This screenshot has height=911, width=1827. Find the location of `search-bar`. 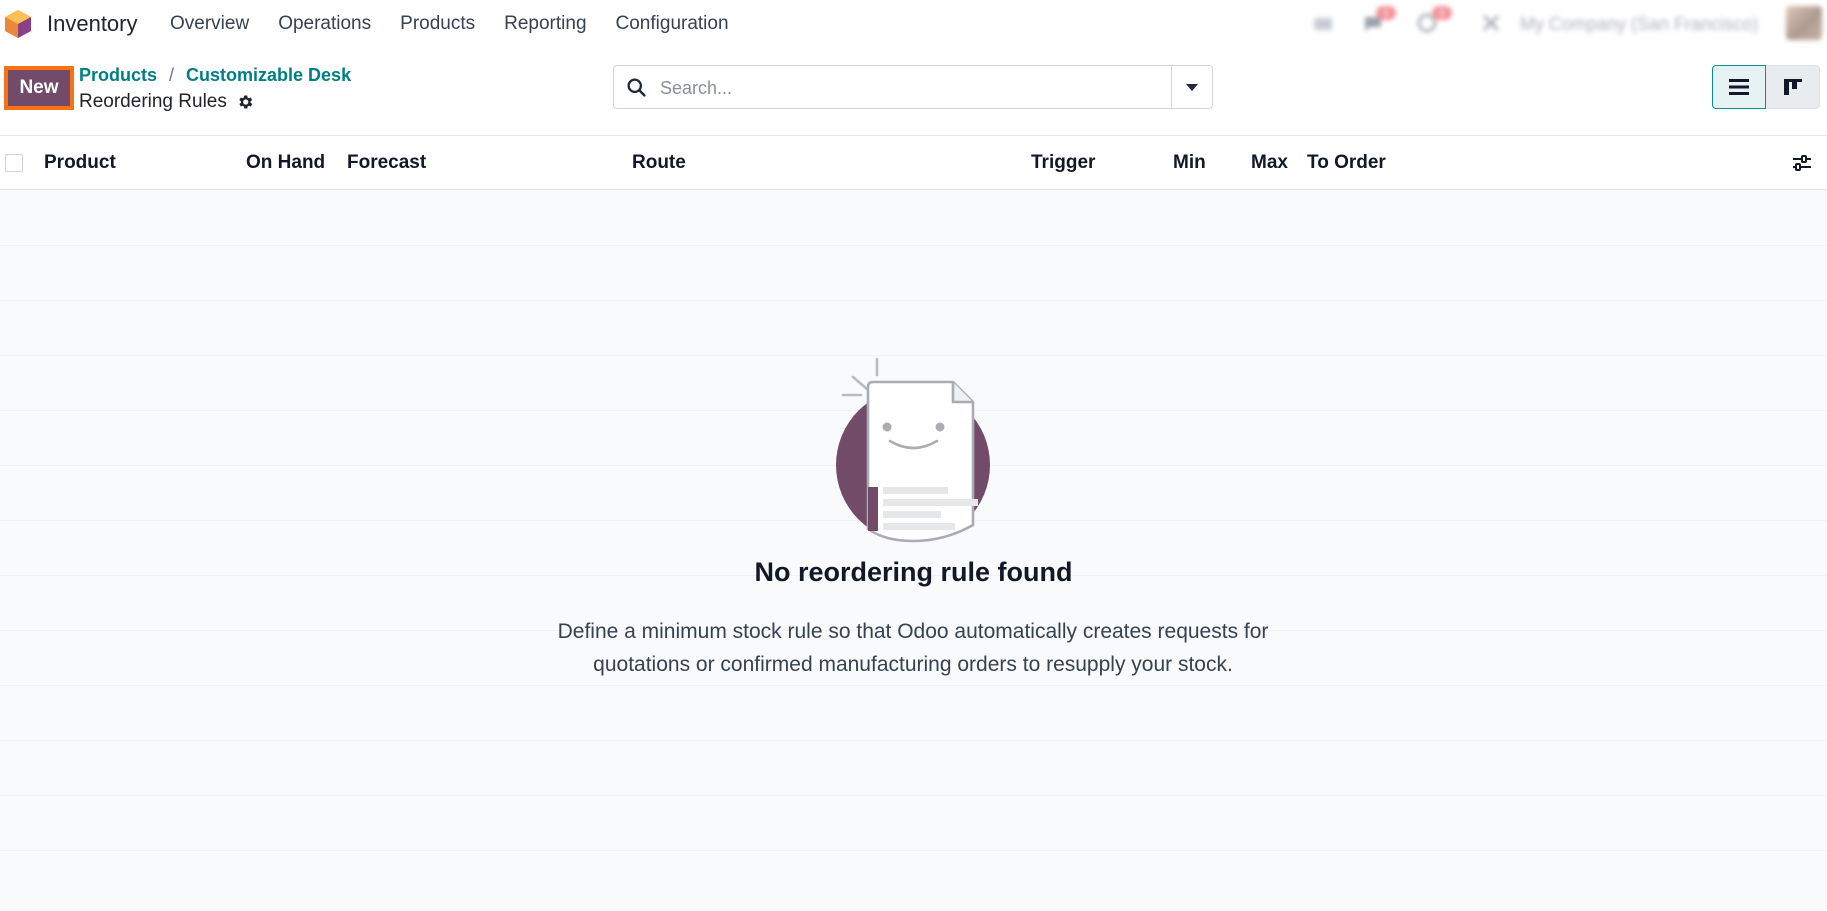

search-bar is located at coordinates (913, 87).